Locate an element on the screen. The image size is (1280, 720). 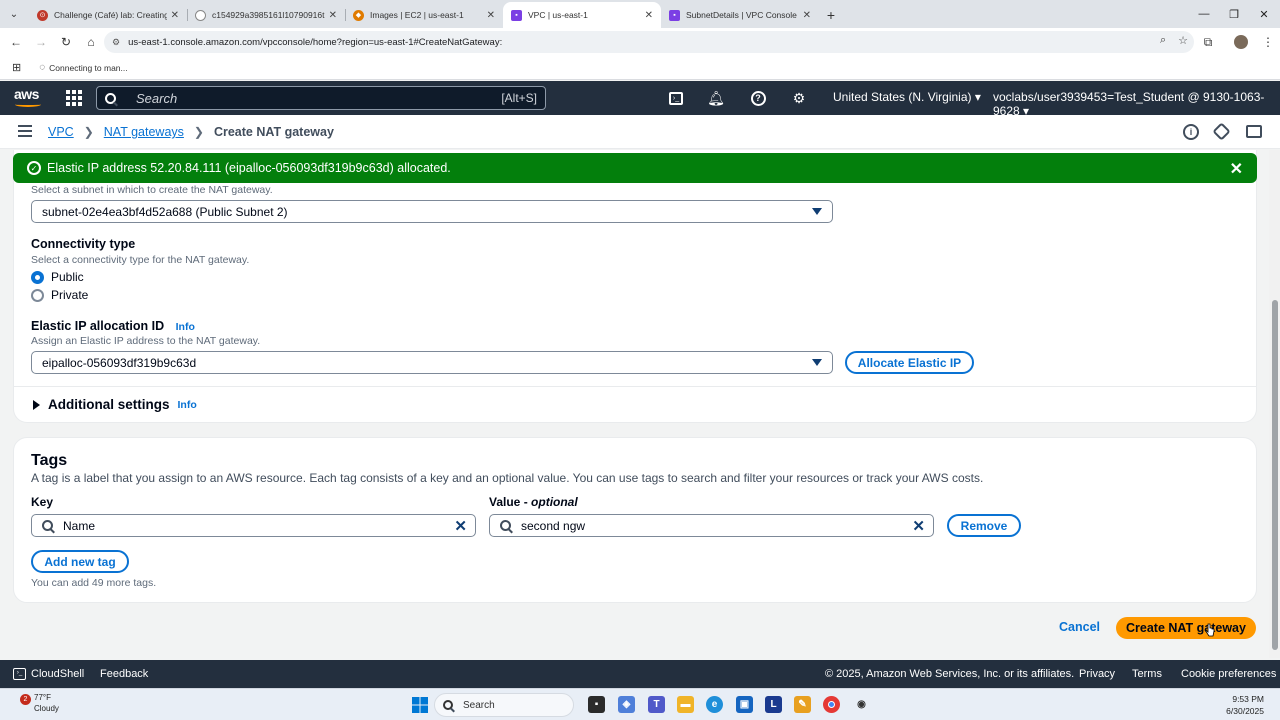
footer-cloudshell-link: CloudShell is located at coordinates (57, 674).